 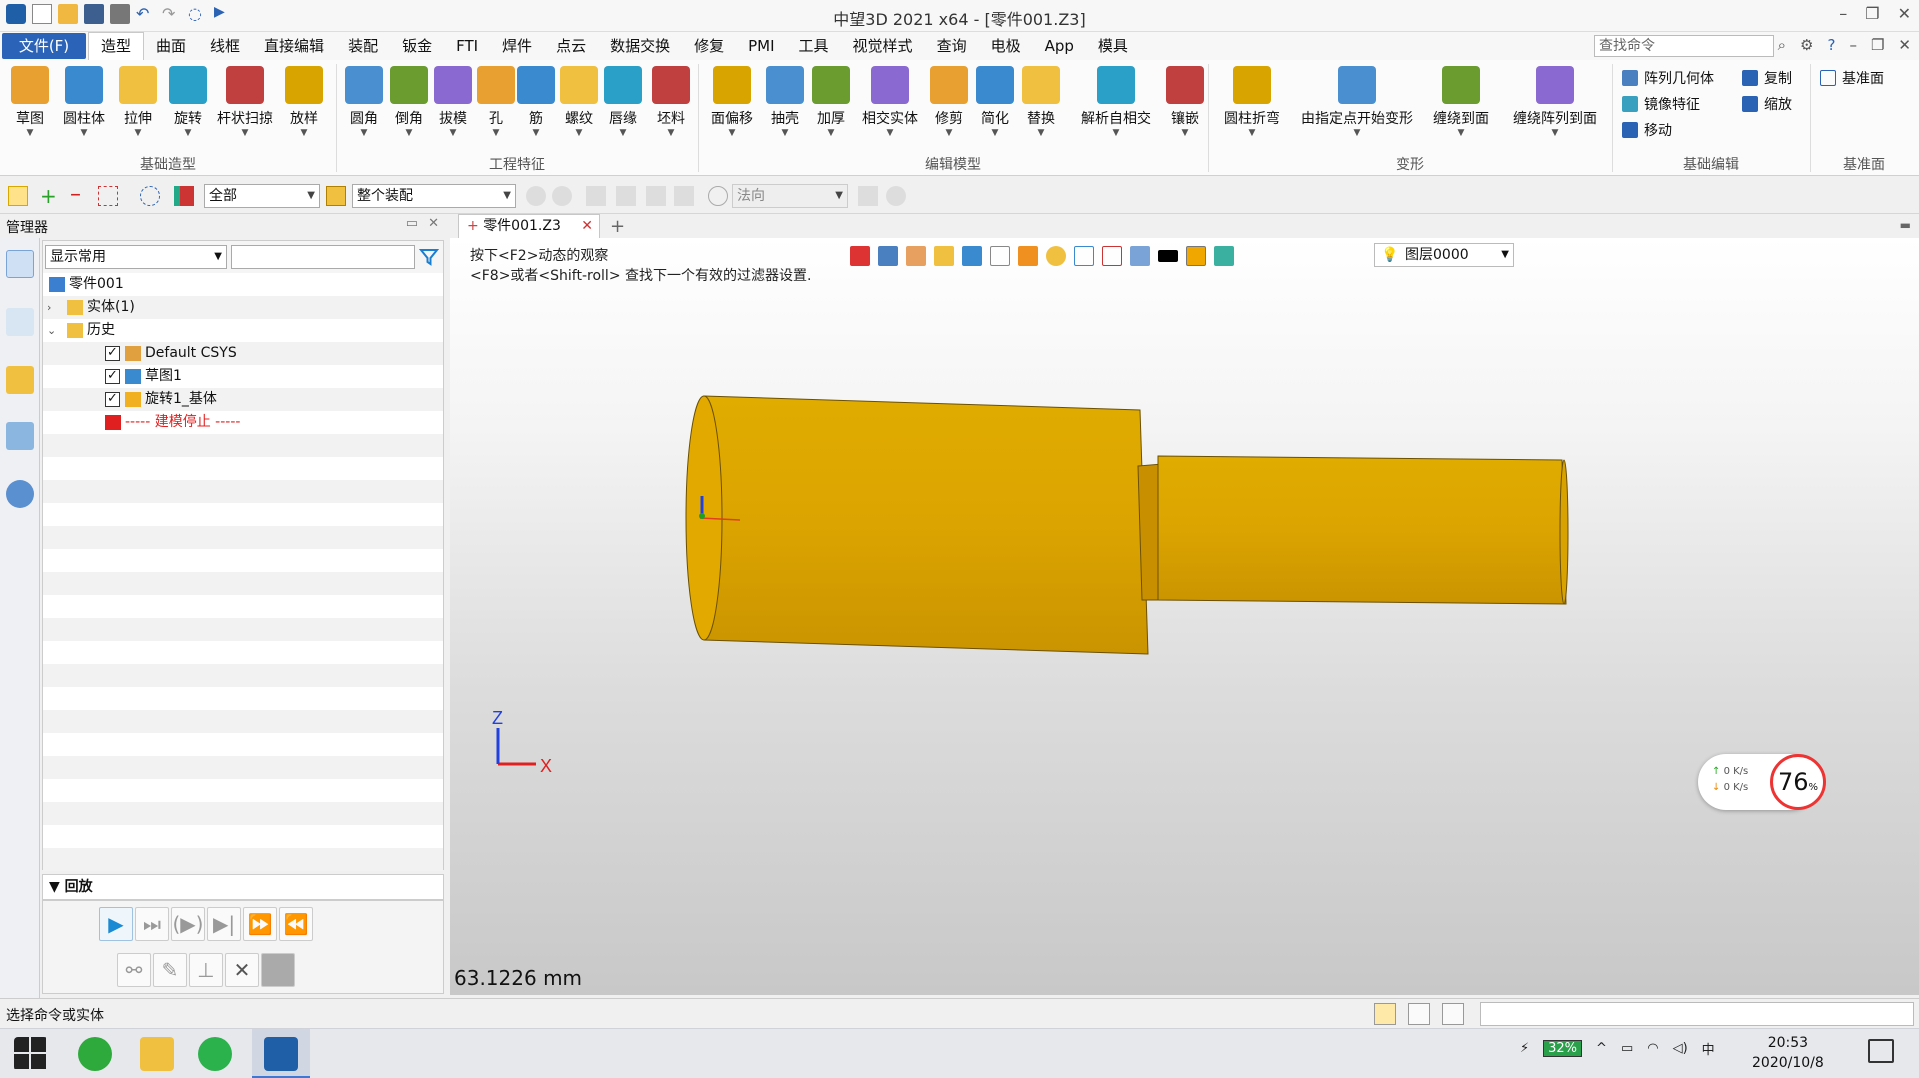 I want to click on menu-tab-3: 直接编辑, so click(x=294, y=46).